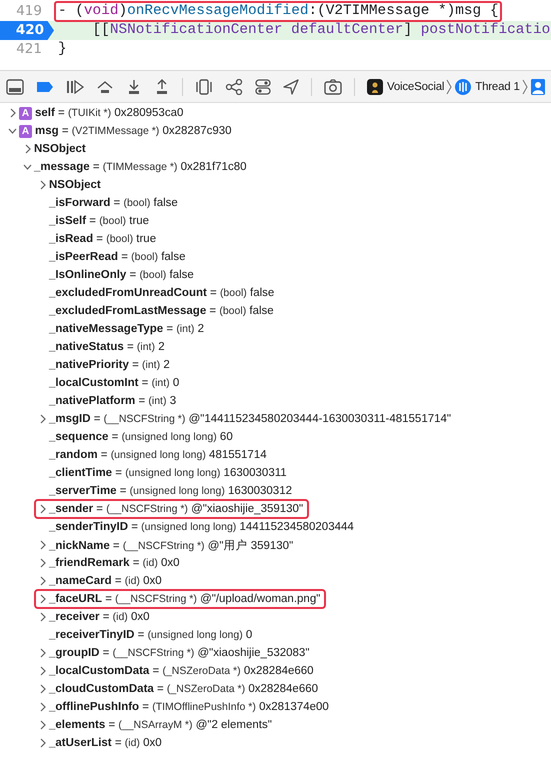 The width and height of the screenshot is (551, 759). I want to click on view-hierarchy-icon, so click(204, 86).